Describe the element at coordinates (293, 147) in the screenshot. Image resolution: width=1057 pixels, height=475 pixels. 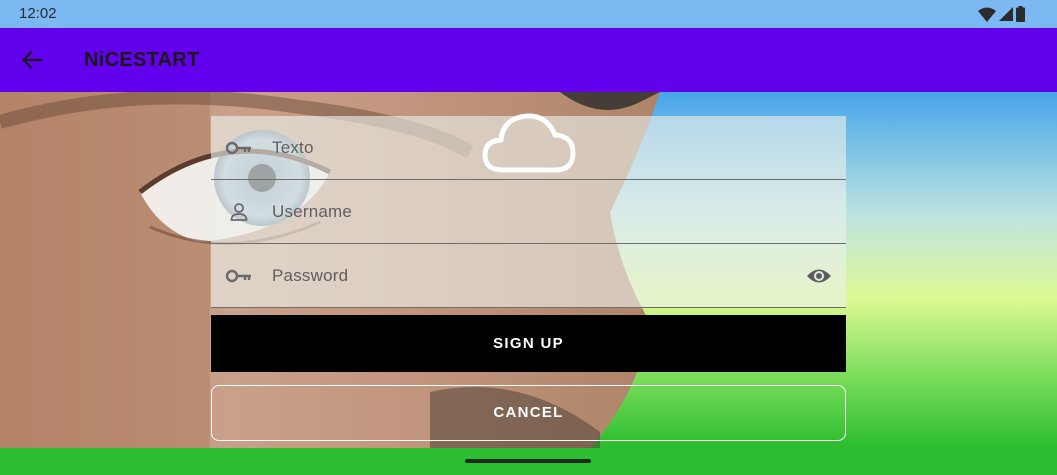
I see `texto-placeholder: Texto` at that location.